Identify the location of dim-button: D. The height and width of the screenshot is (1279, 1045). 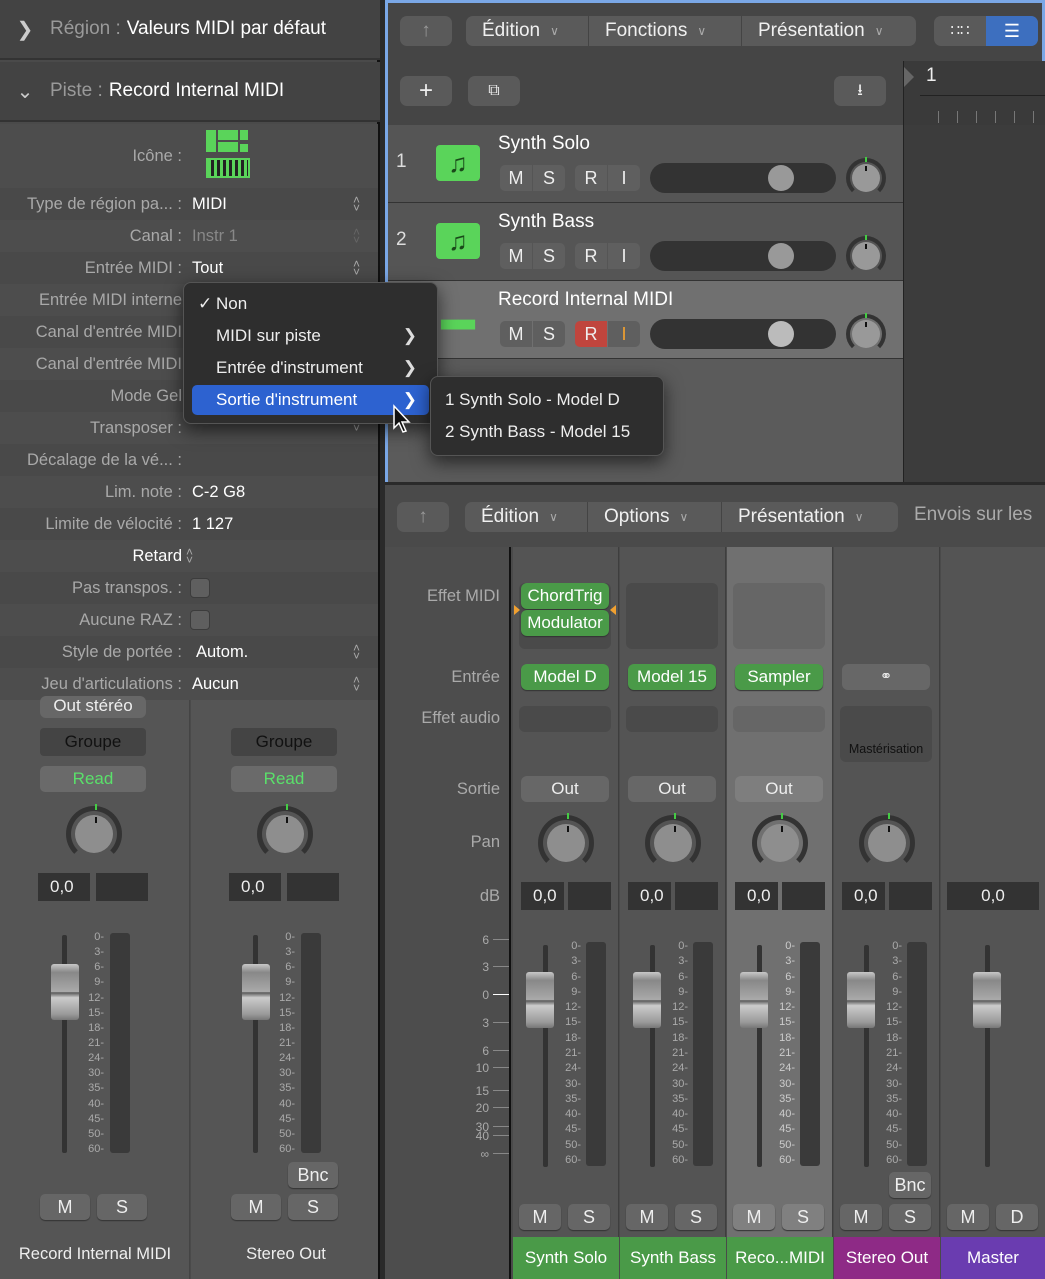
(1017, 1217).